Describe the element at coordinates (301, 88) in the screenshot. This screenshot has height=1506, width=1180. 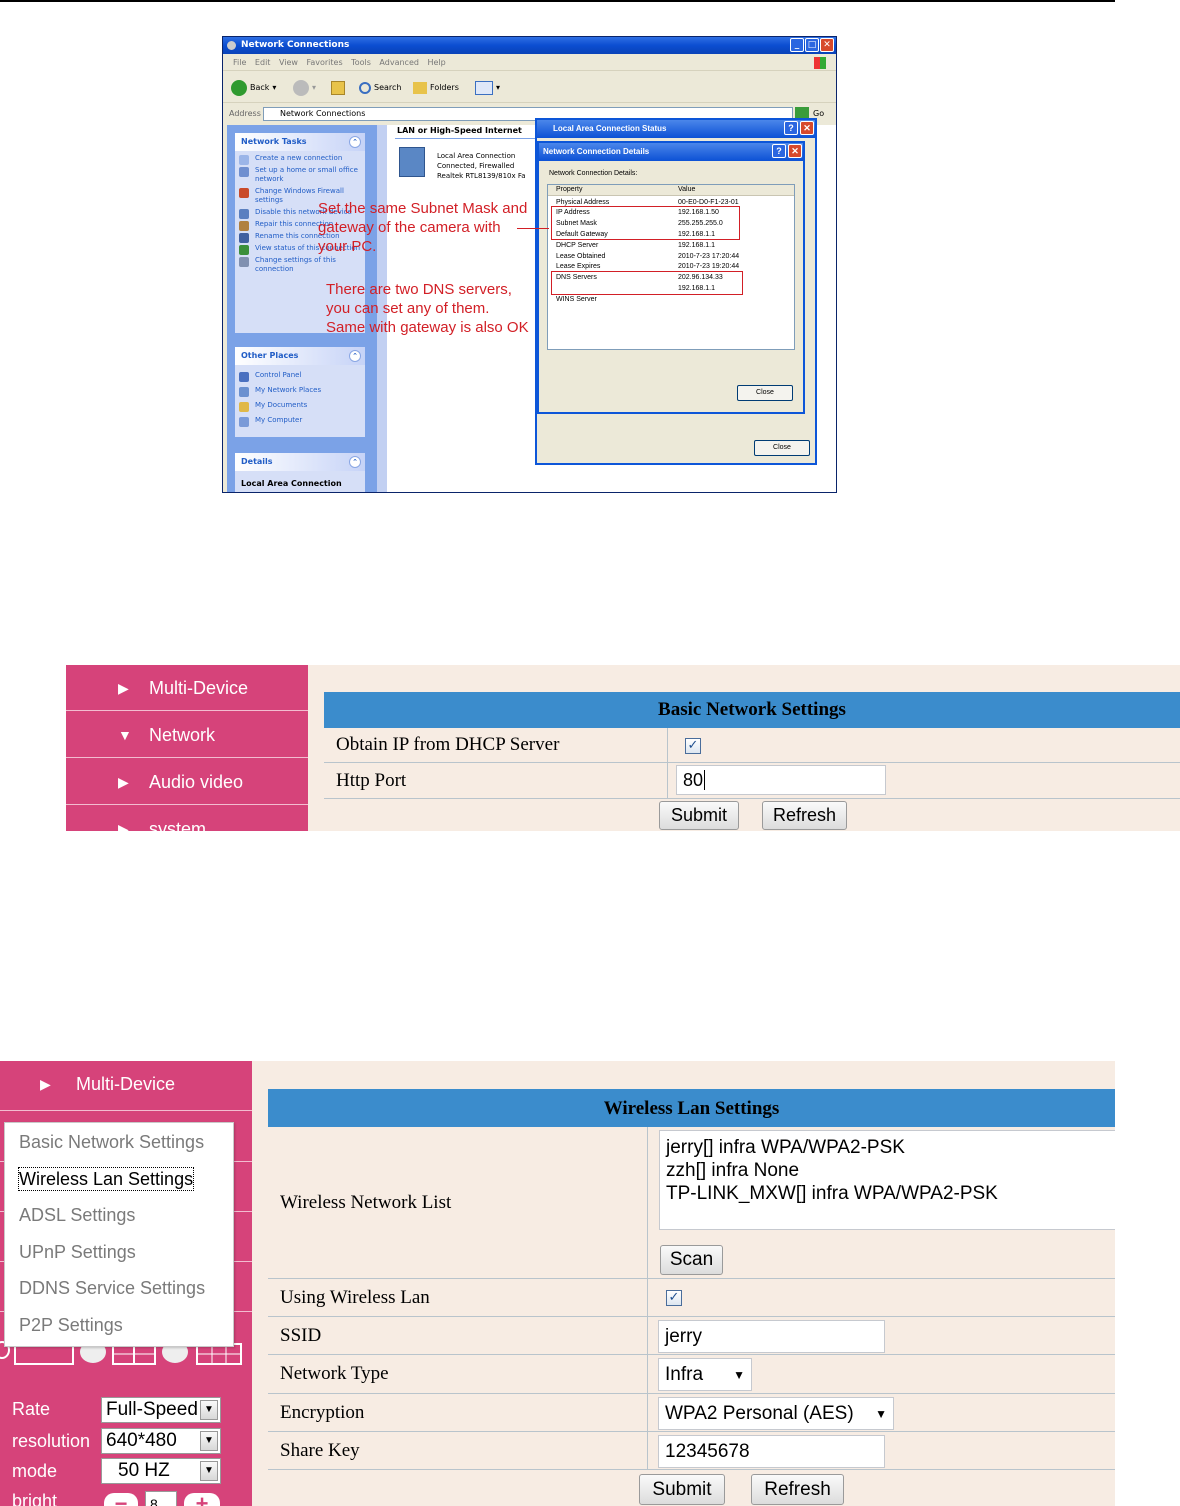
I see `forward-arrow-icon` at that location.